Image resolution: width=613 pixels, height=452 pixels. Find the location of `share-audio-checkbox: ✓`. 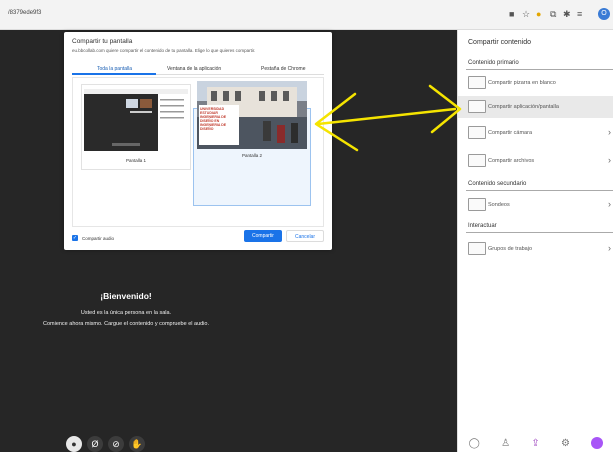

share-audio-checkbox: ✓ is located at coordinates (75, 238).